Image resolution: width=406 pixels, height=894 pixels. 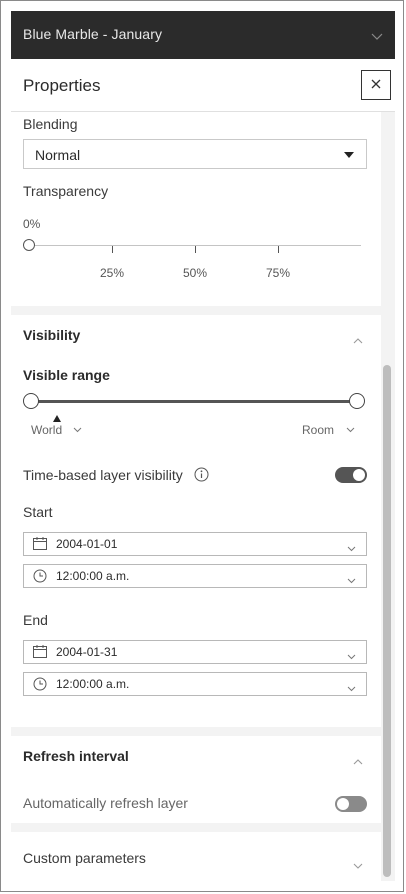 I want to click on blending-select: Normal, so click(x=195, y=154).